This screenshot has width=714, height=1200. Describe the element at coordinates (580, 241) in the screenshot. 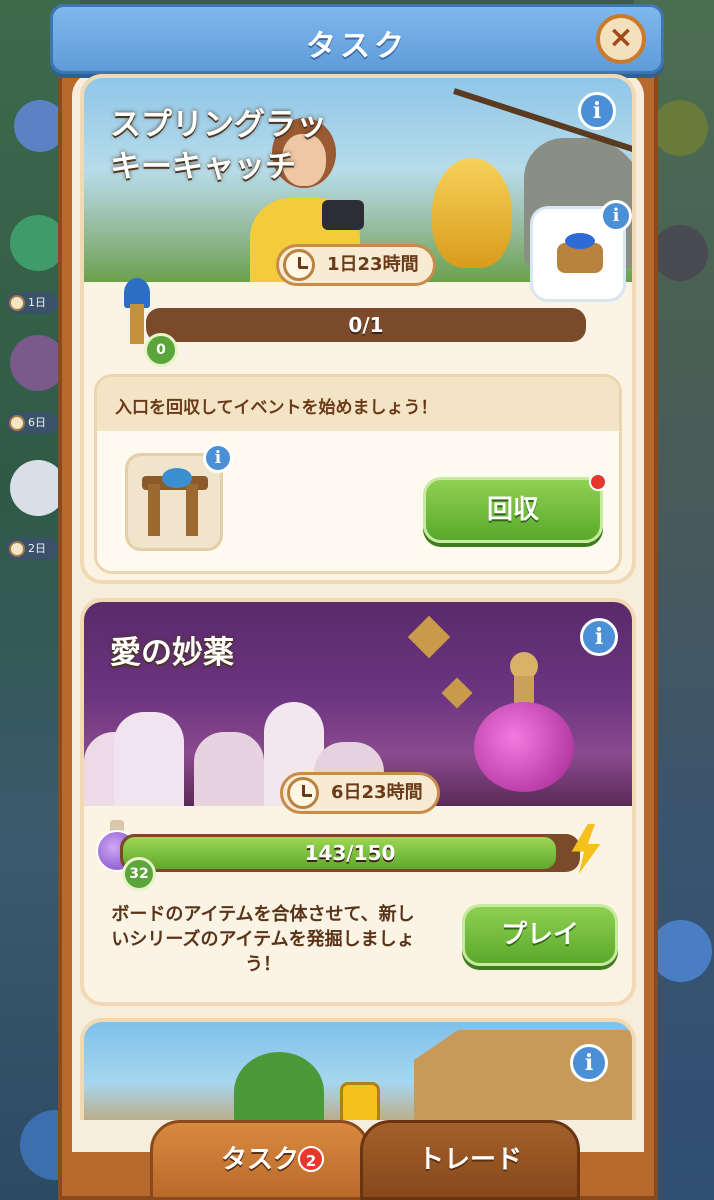

I see `ribbon-icon` at that location.